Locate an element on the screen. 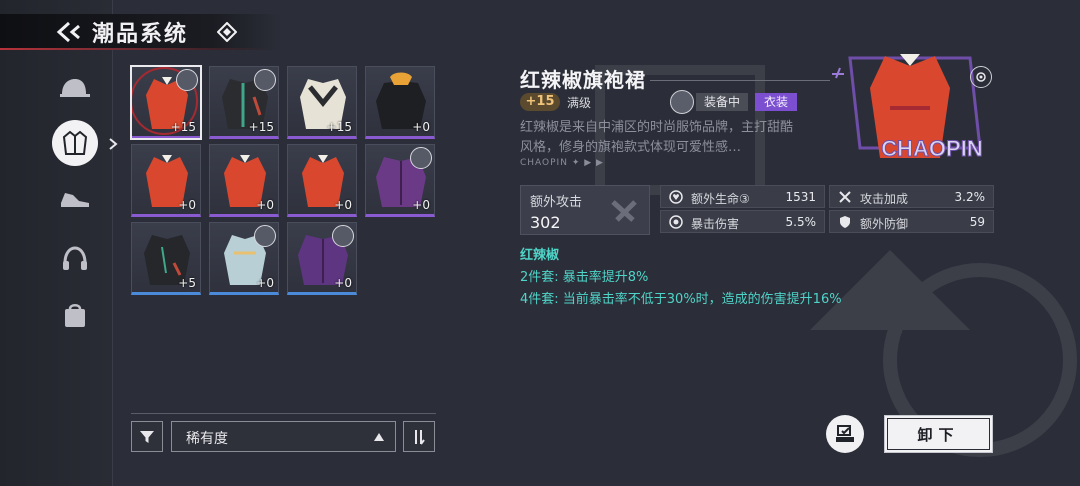 This screenshot has height=486, width=1080. page-title: 潮品系统 is located at coordinates (140, 34).